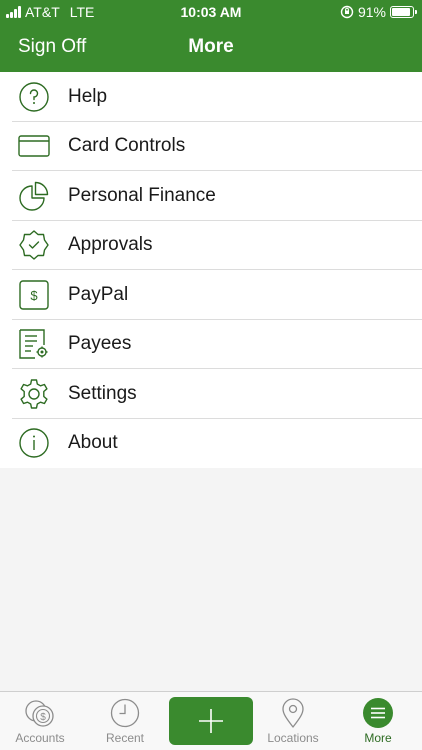  Describe the element at coordinates (127, 146) in the screenshot. I see `menu-item-label: Card Controls` at that location.